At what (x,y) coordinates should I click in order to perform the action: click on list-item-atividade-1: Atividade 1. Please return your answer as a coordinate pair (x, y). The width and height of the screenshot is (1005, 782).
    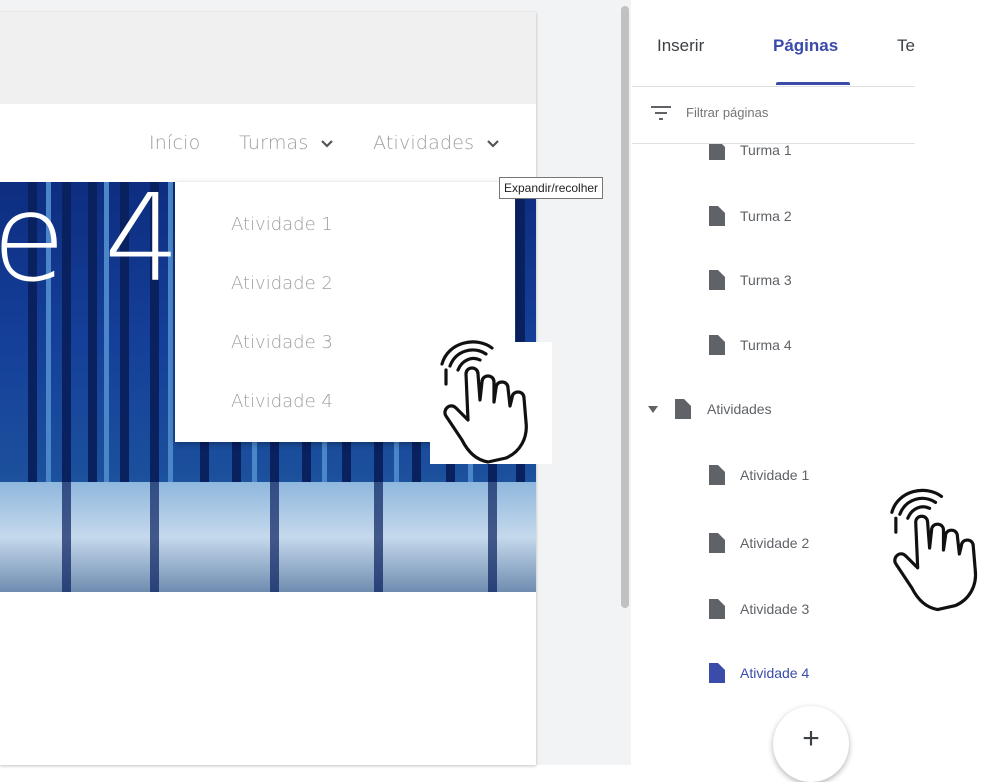
    Looking at the image, I should click on (773, 477).